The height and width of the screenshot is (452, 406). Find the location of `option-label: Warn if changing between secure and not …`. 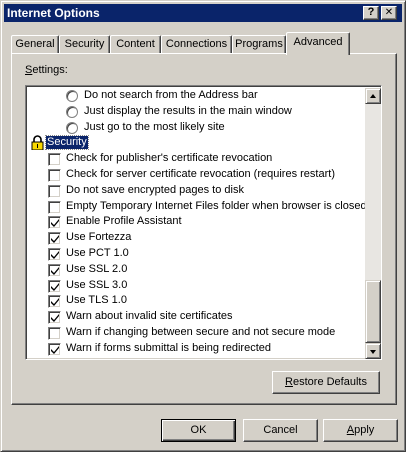

option-label: Warn if changing between secure and not … is located at coordinates (201, 331).